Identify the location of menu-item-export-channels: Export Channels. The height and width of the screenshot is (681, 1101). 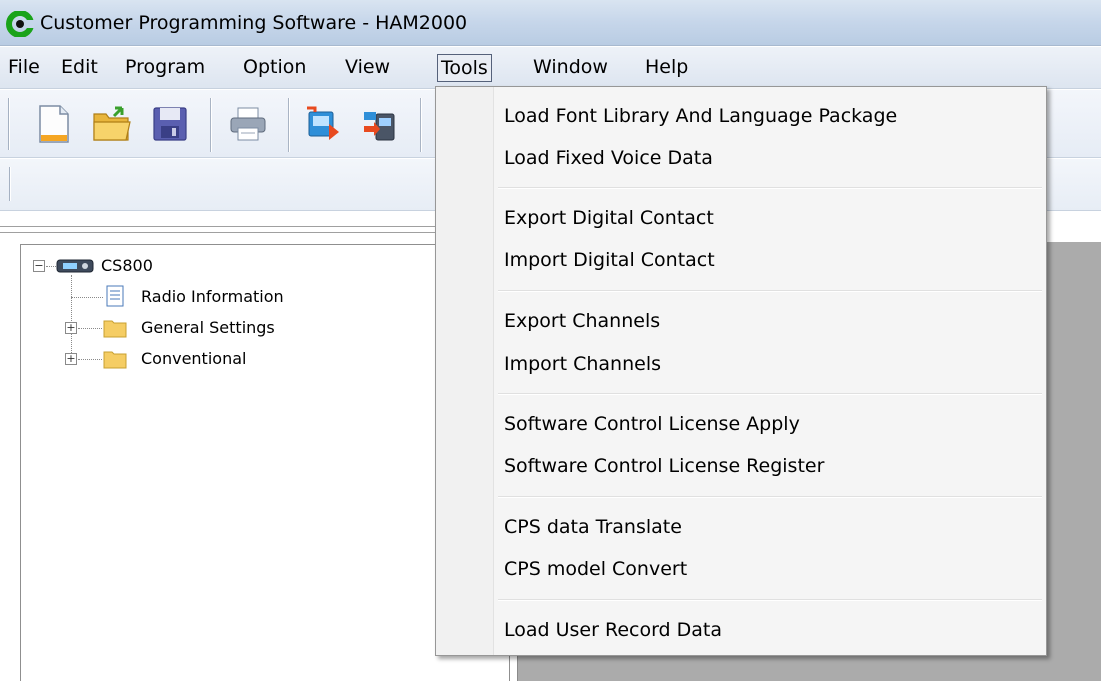
(582, 321).